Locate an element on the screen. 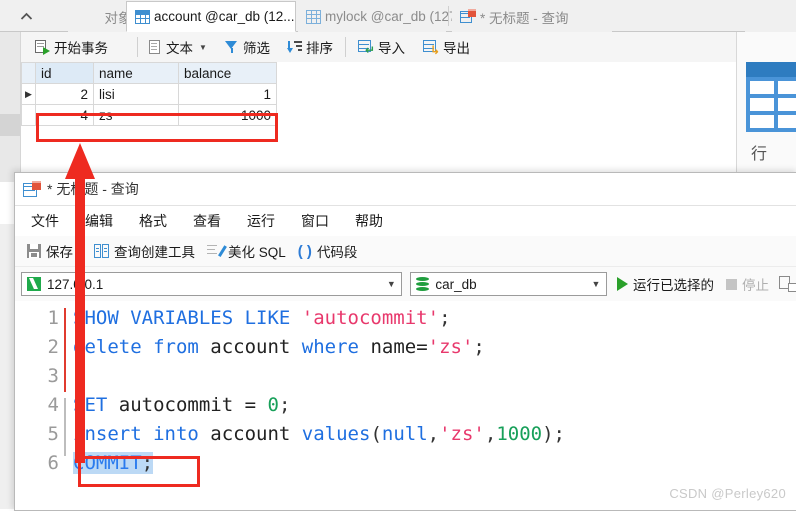 This screenshot has width=796, height=511. button-label: 文本 is located at coordinates (179, 48).